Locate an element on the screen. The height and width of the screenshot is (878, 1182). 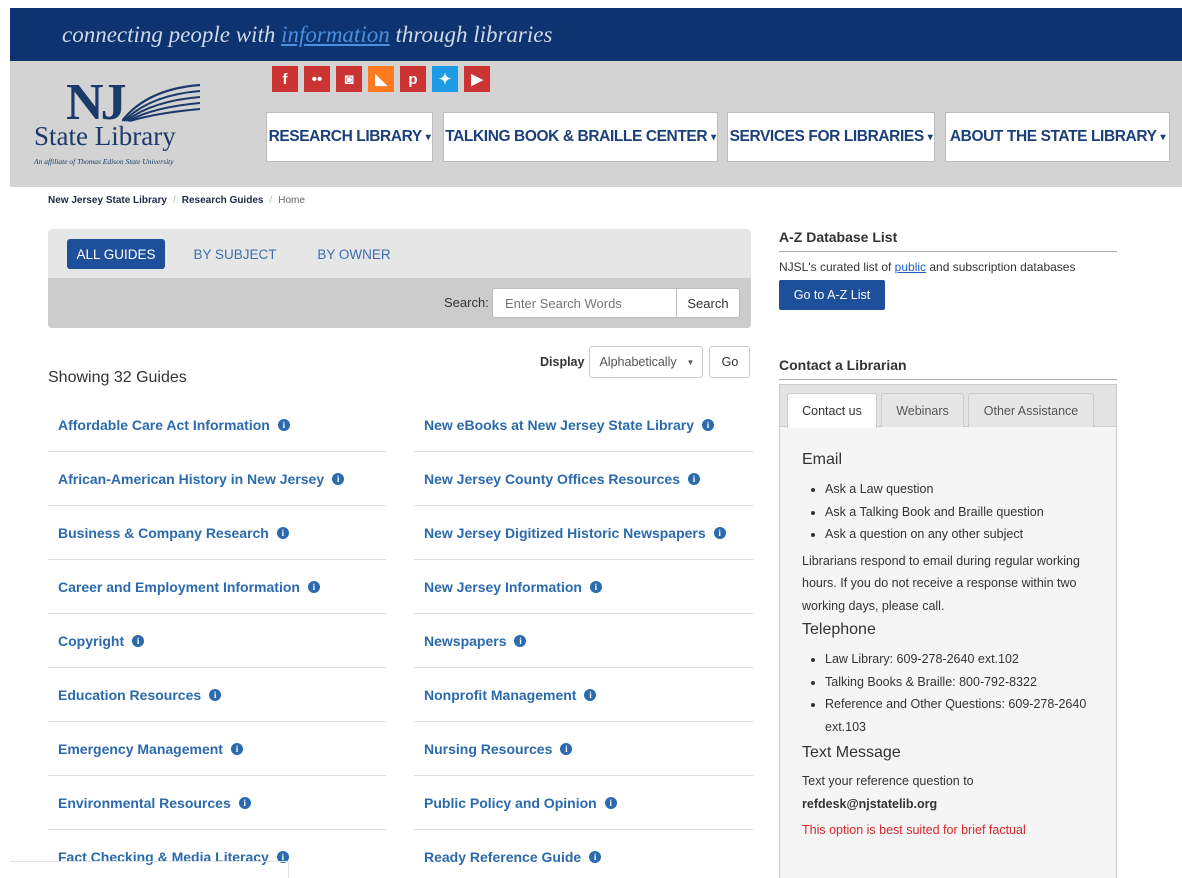
nav-about-state-library: ABOUT THE STATE LIBRARY ▾ is located at coordinates (1057, 137).